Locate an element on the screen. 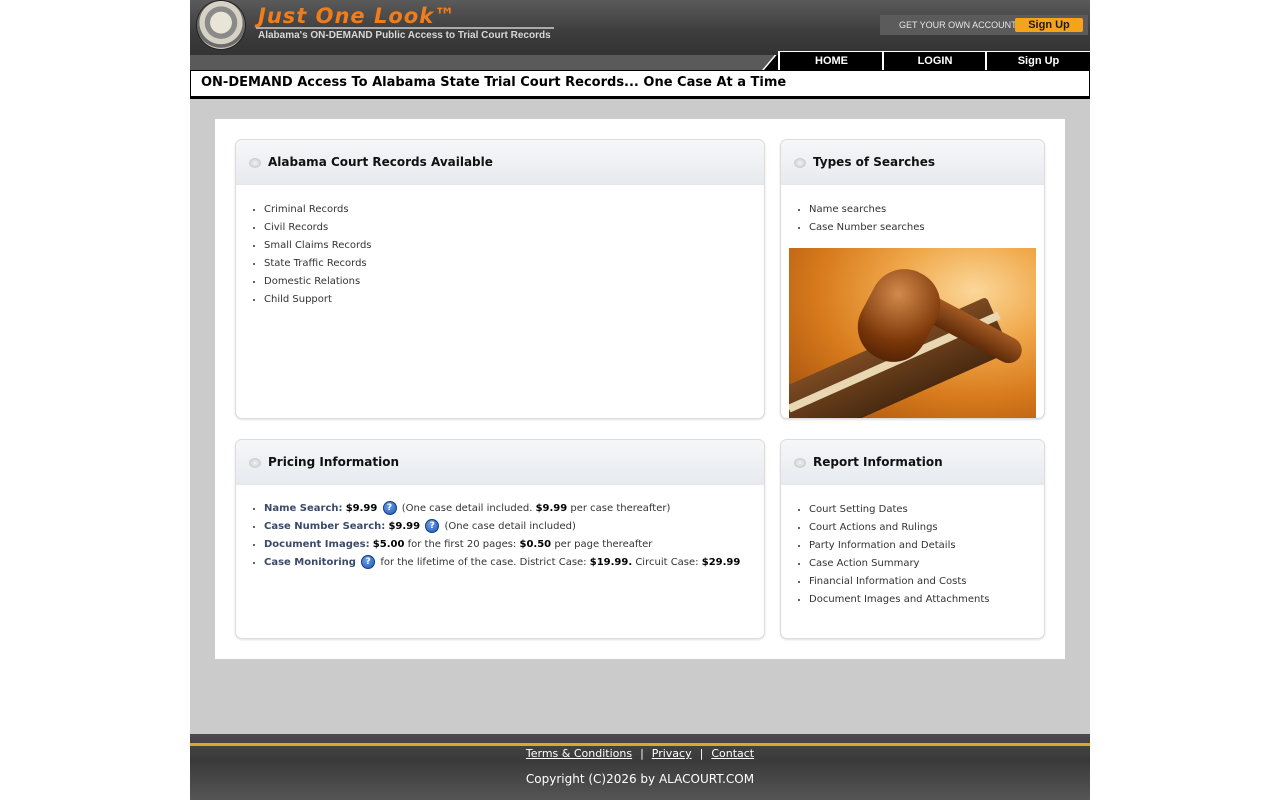  list-item: Criminal Records is located at coordinates (318, 210).